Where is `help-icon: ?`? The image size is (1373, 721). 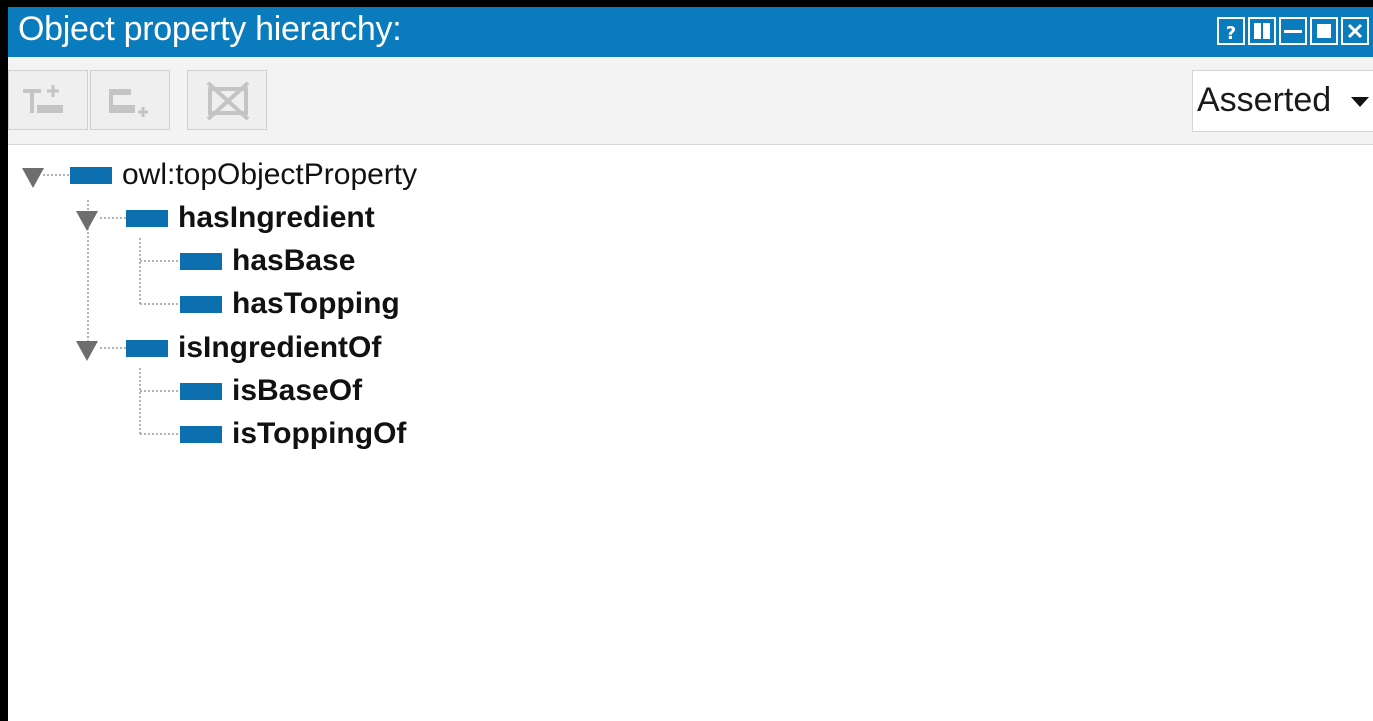
help-icon: ? is located at coordinates (1231, 33).